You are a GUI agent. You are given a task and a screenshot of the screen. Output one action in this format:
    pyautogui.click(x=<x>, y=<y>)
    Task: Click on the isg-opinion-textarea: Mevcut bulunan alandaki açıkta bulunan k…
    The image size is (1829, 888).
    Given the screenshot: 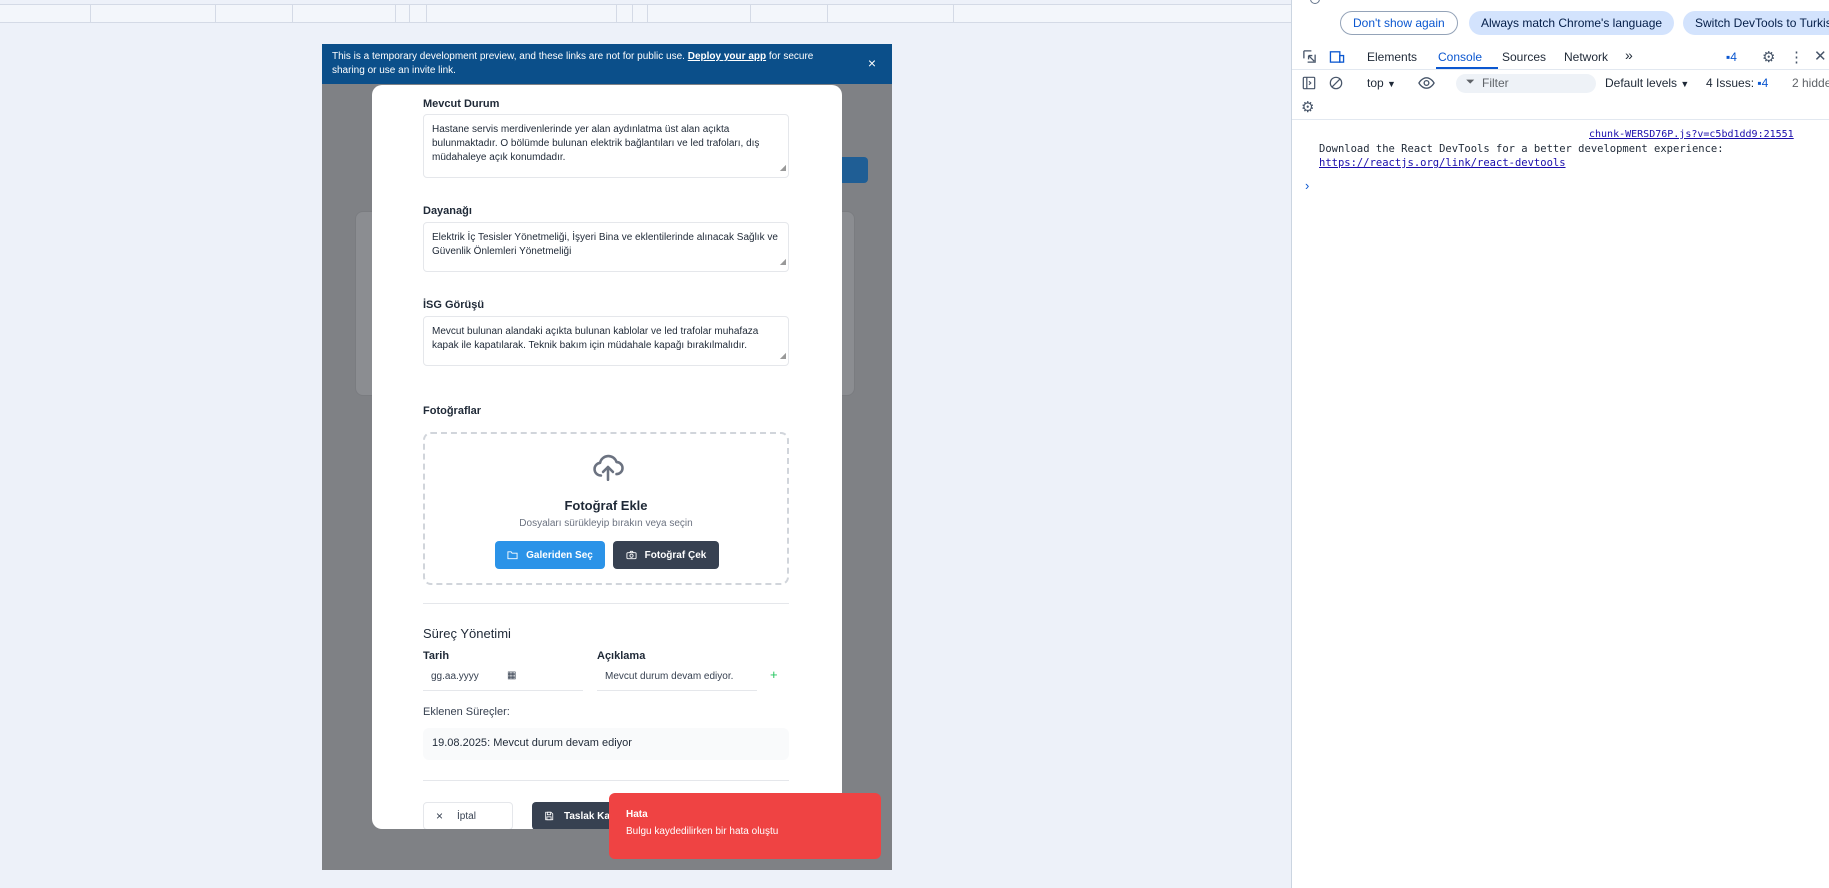 What is the action you would take?
    pyautogui.click(x=606, y=341)
    